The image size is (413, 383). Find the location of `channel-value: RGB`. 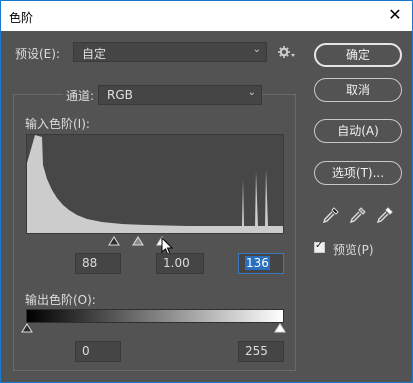

channel-value: RGB is located at coordinates (120, 95).